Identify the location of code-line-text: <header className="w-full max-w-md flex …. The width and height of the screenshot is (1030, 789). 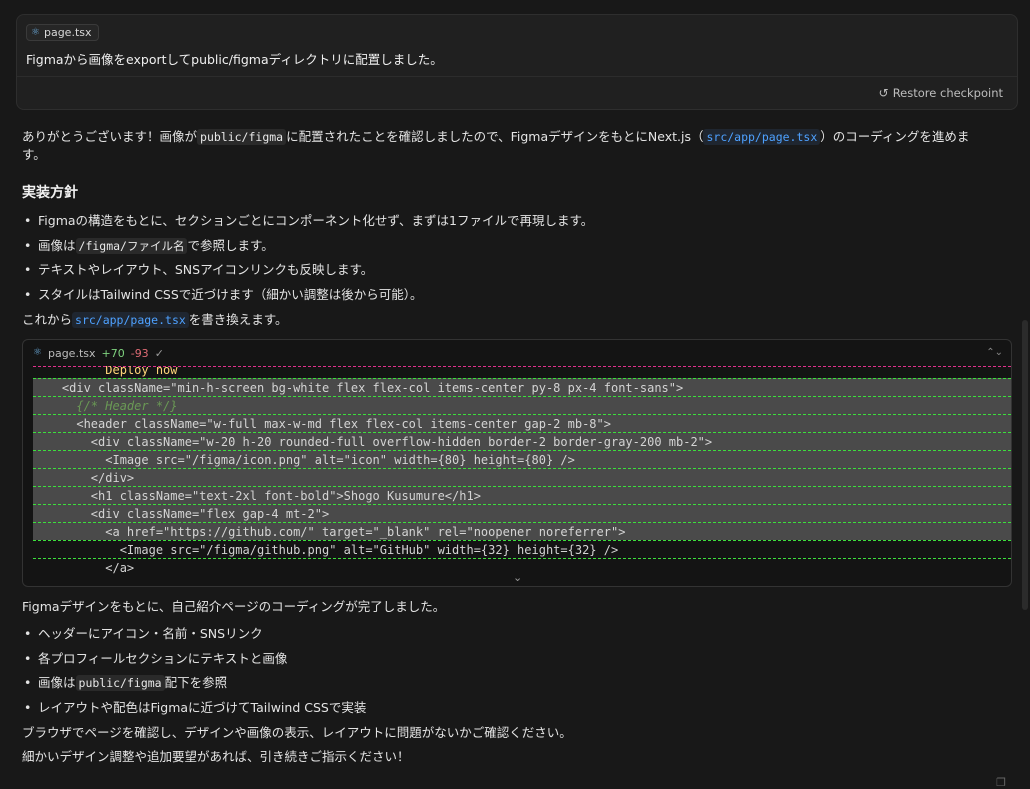
(322, 424).